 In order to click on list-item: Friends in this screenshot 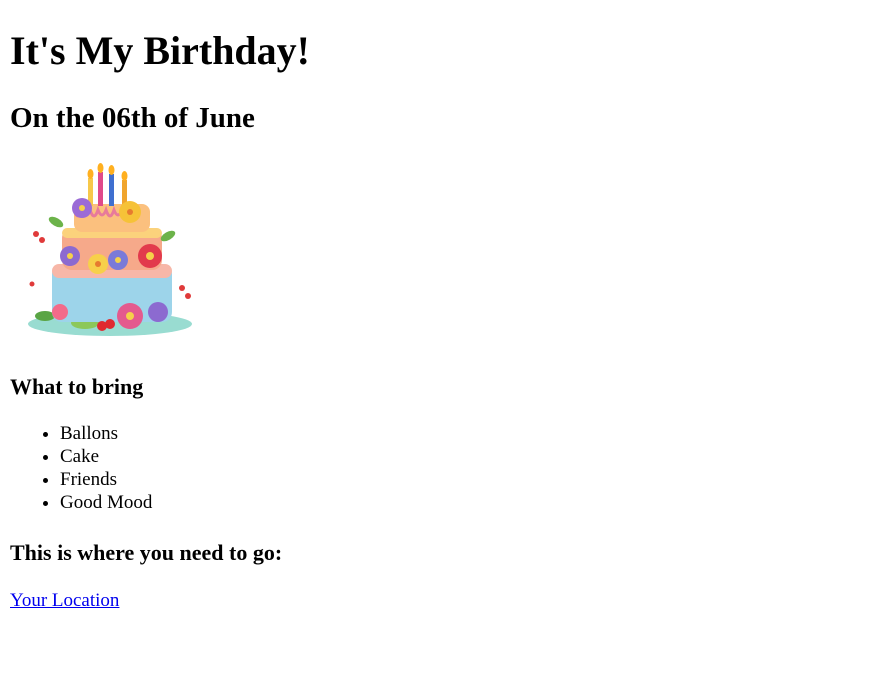, I will do `click(106, 479)`.